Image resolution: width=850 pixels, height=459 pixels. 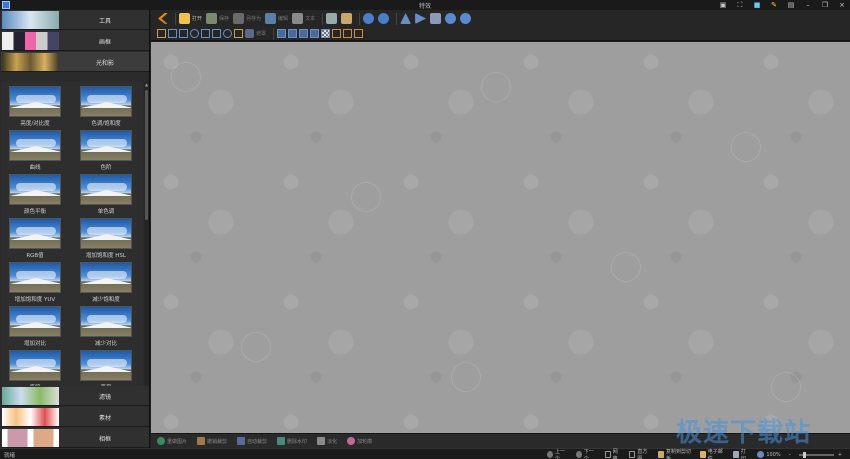 What do you see at coordinates (825, 5) in the screenshot?
I see `restore-icon: ❐` at bounding box center [825, 5].